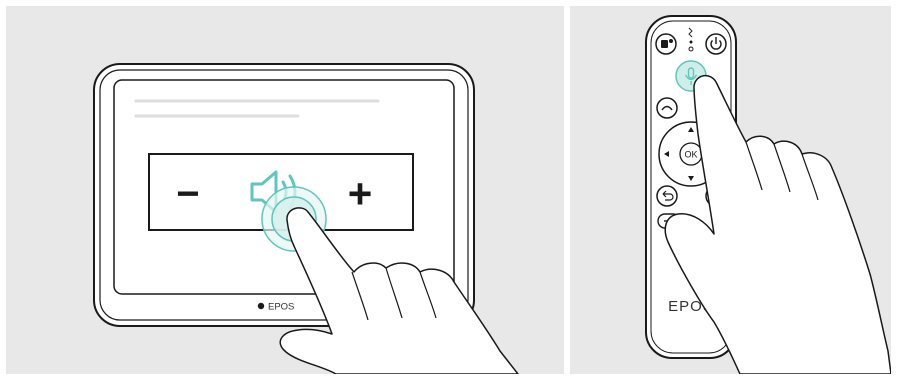  Describe the element at coordinates (667, 196) in the screenshot. I see `back-button` at that location.